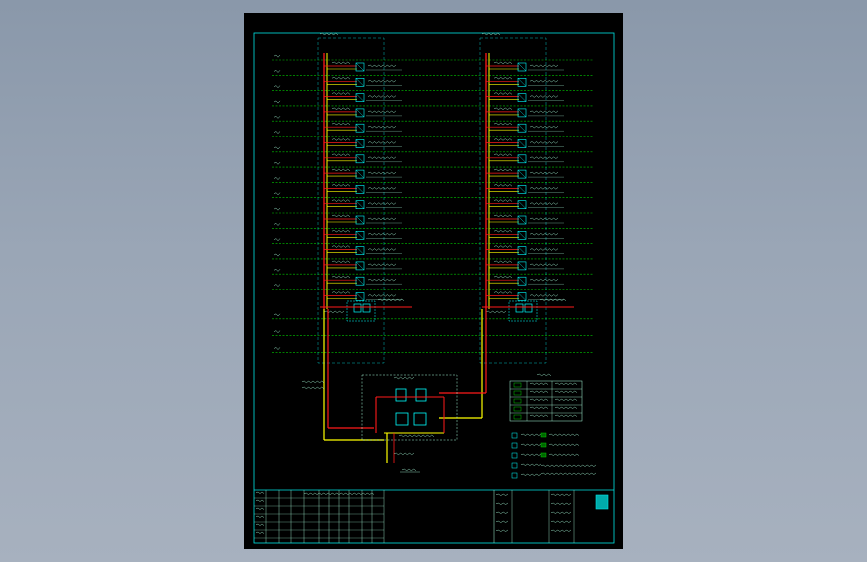 The height and width of the screenshot is (562, 867). I want to click on base-annotation-left-b, so click(496, 312).